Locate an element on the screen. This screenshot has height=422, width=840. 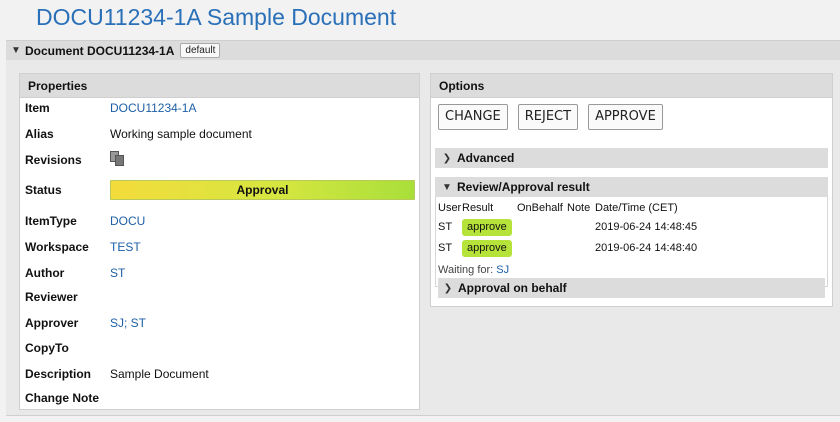
prop-label: Change Note is located at coordinates (62, 398).